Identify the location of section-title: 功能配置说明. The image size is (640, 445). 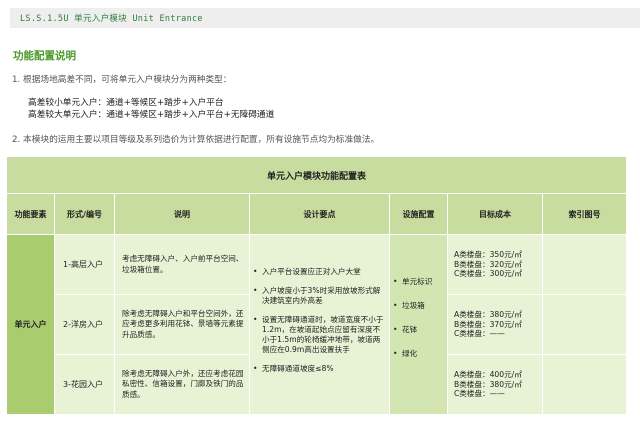
(44, 56).